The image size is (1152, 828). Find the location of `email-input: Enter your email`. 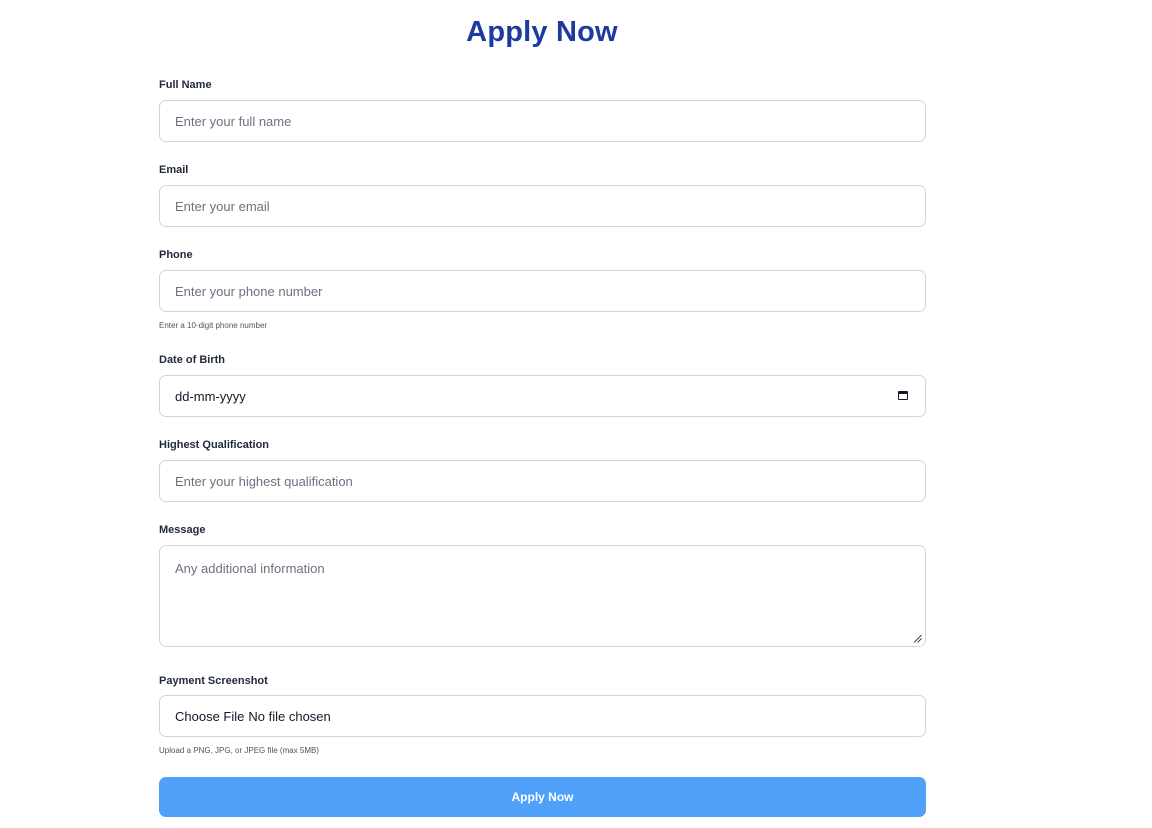

email-input: Enter your email is located at coordinates (542, 206).